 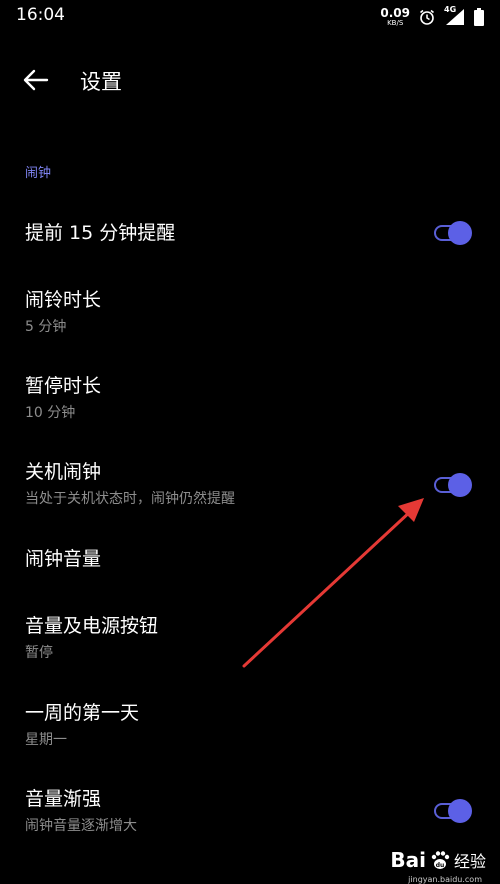 What do you see at coordinates (445, 879) in the screenshot?
I see `watermark-url: jingyan.baidu.com` at bounding box center [445, 879].